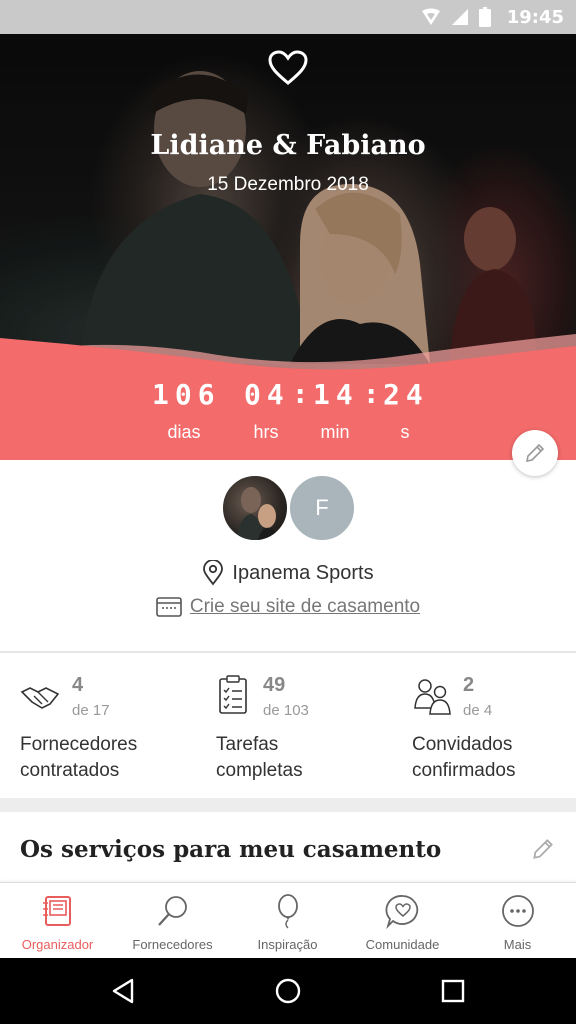  Describe the element at coordinates (91, 710) in the screenshot. I see `stat-total: de 17` at that location.